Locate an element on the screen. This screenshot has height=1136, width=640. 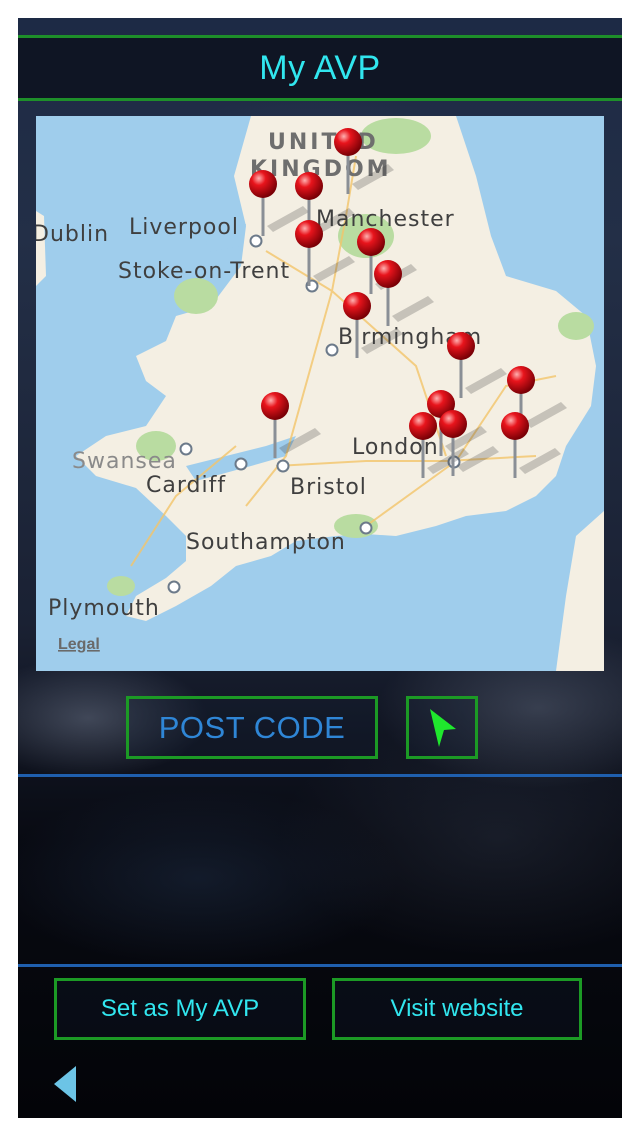
map-label-plymouth: Plymouth is located at coordinates (104, 608).